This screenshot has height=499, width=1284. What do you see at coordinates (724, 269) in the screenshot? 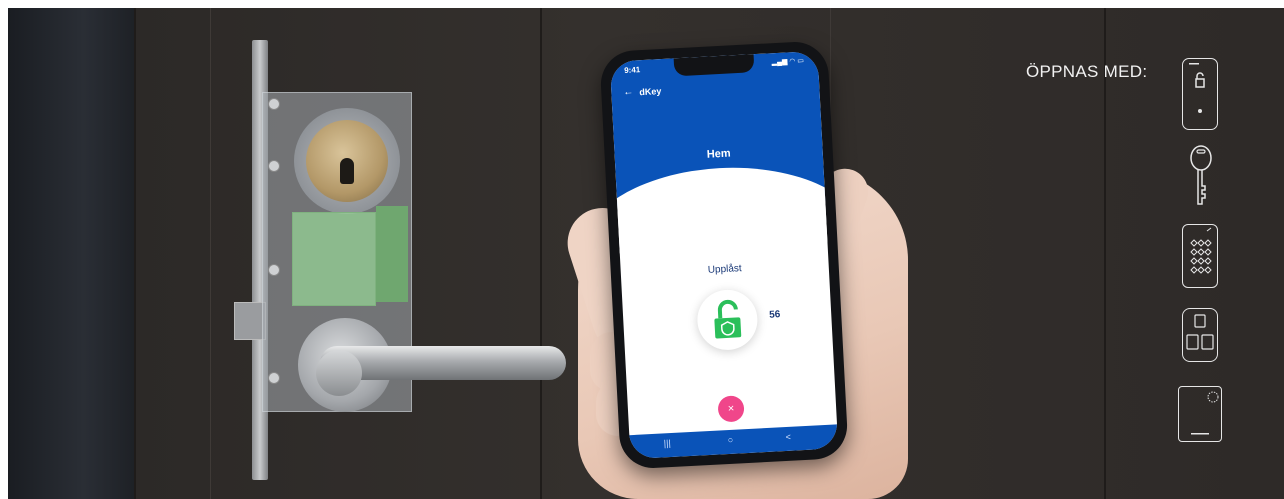
I see `lock-status-label: Upplåst` at bounding box center [724, 269].